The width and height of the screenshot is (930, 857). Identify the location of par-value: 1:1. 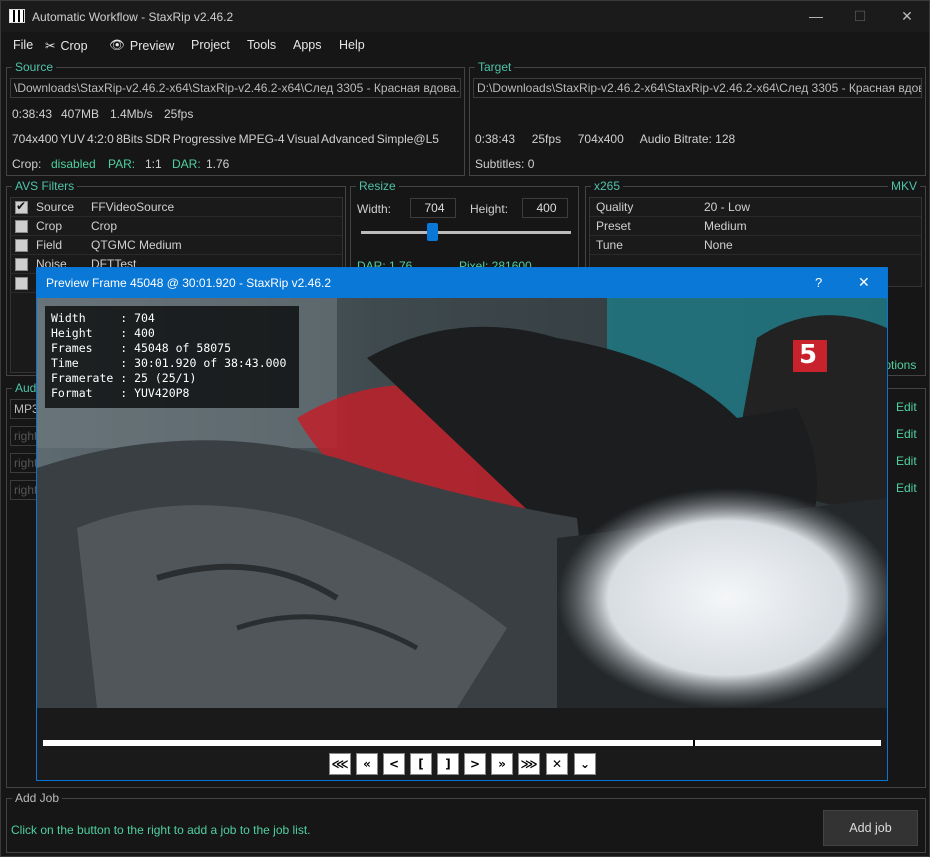
(153, 164).